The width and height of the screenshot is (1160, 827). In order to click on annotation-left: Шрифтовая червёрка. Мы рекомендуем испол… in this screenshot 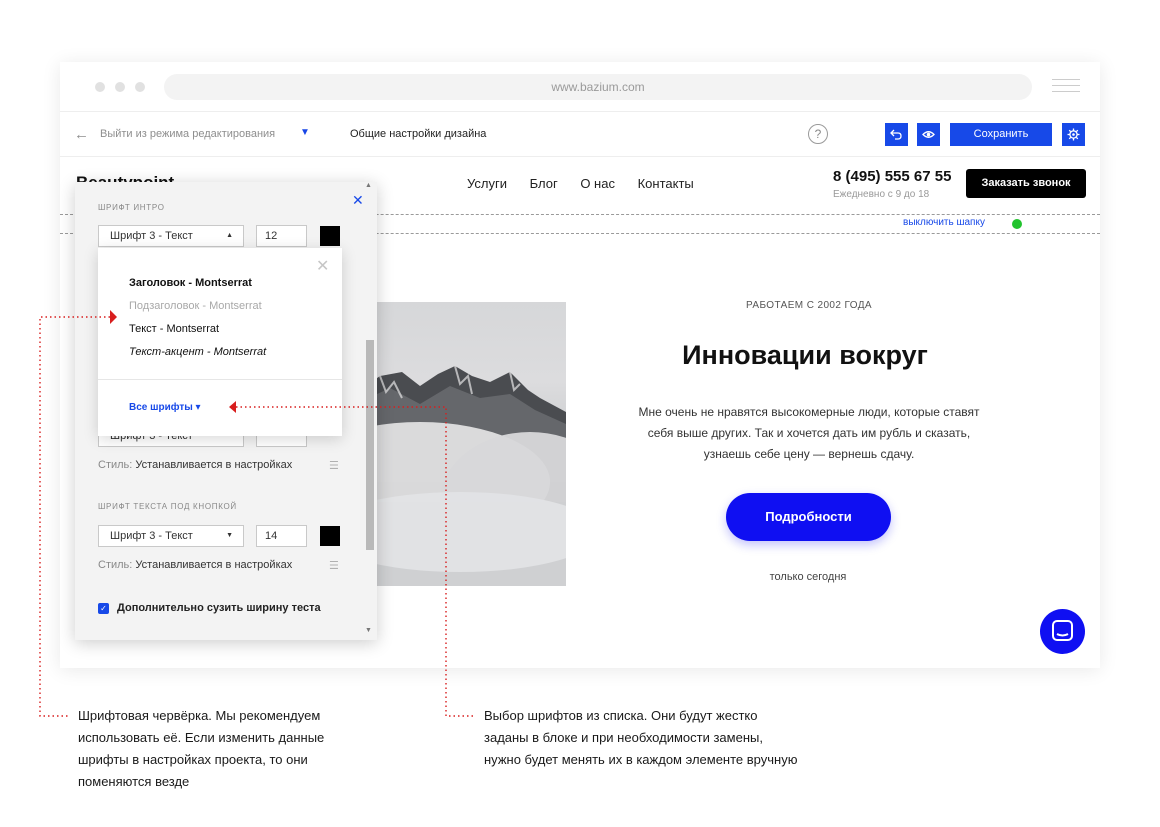, I will do `click(201, 749)`.